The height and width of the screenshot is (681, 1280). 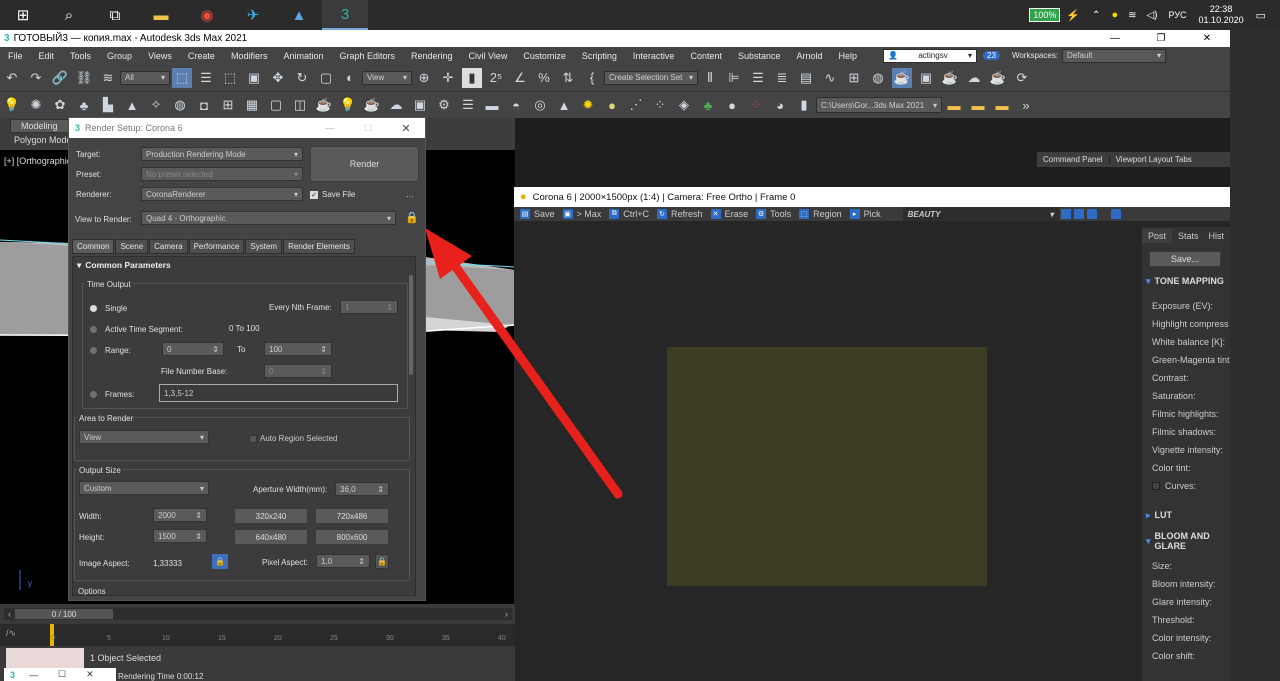 I want to click on vfb-tools-button: ⚙ Tools, so click(x=773, y=214).